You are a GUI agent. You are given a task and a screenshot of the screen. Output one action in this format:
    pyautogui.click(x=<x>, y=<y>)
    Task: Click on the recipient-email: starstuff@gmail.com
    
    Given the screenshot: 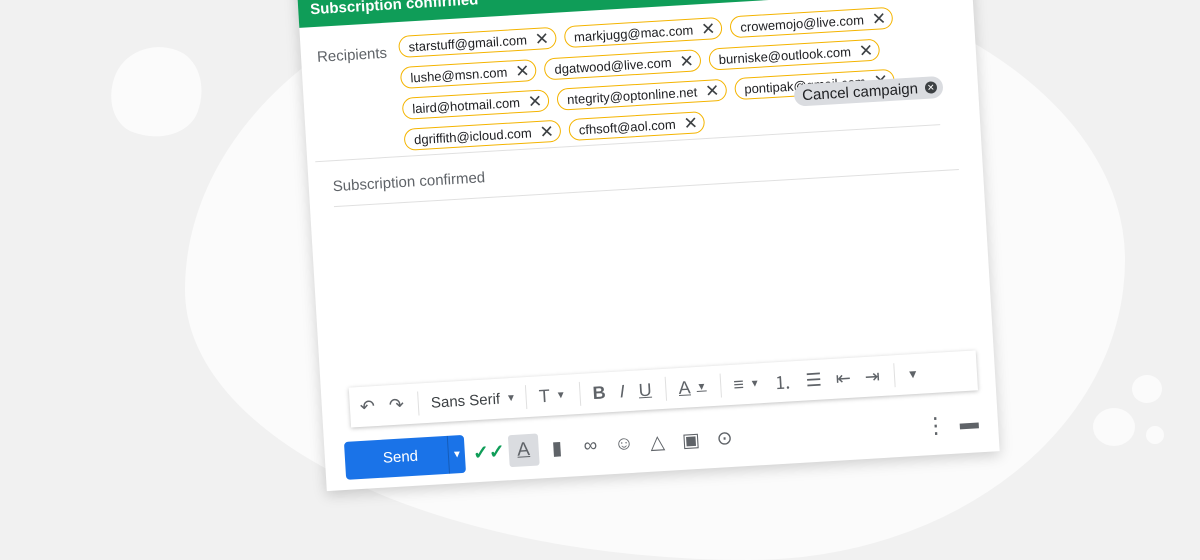 What is the action you would take?
    pyautogui.click(x=468, y=42)
    